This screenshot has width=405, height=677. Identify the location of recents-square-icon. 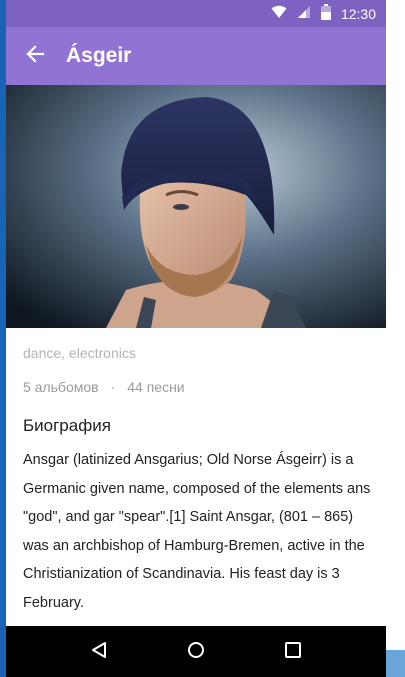
(293, 652).